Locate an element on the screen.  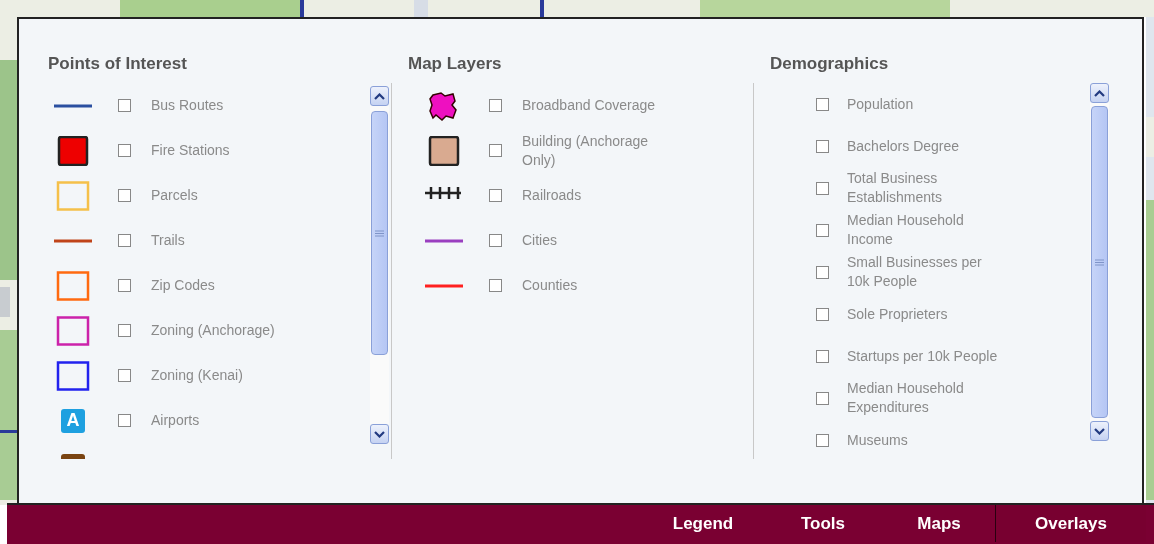
layer-label: Small Businesses per 10k People is located at coordinates (915, 272).